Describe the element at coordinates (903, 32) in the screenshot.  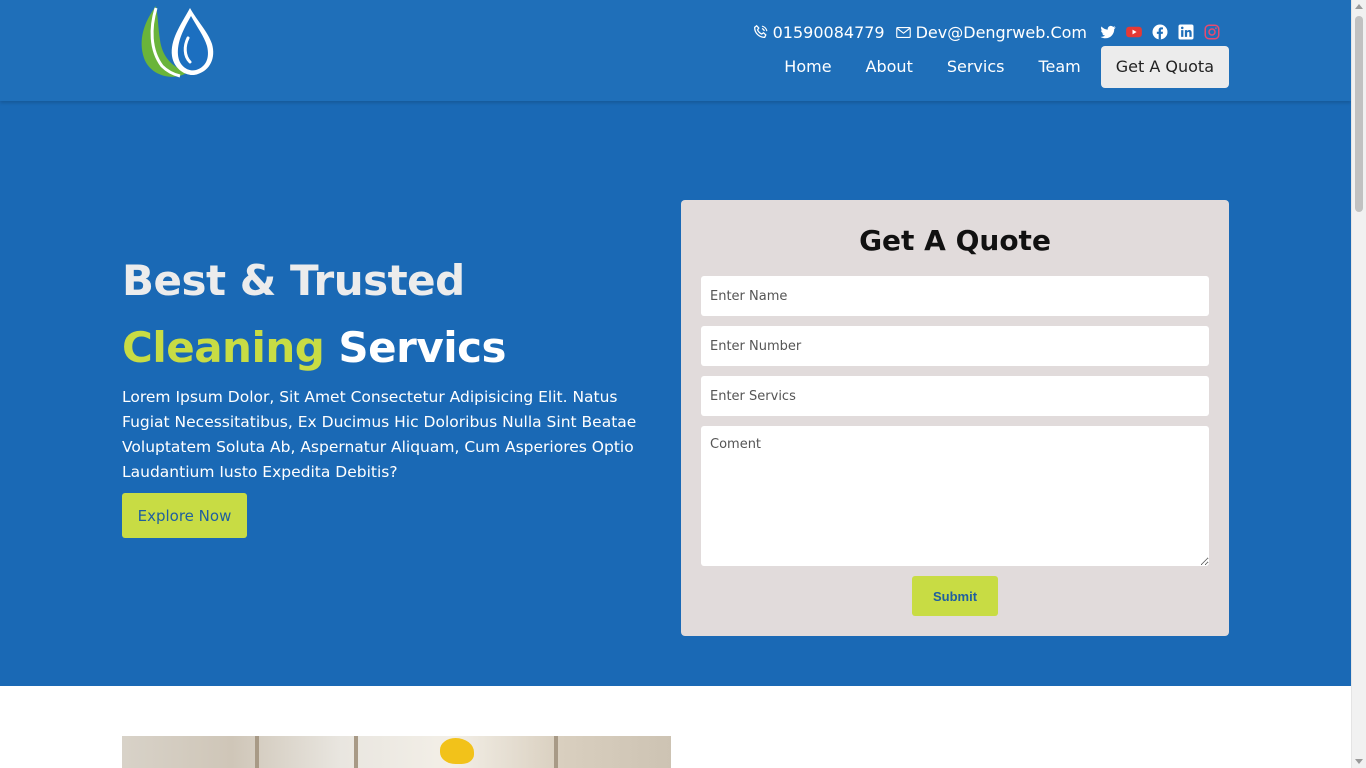
I see `envelope-icon` at that location.